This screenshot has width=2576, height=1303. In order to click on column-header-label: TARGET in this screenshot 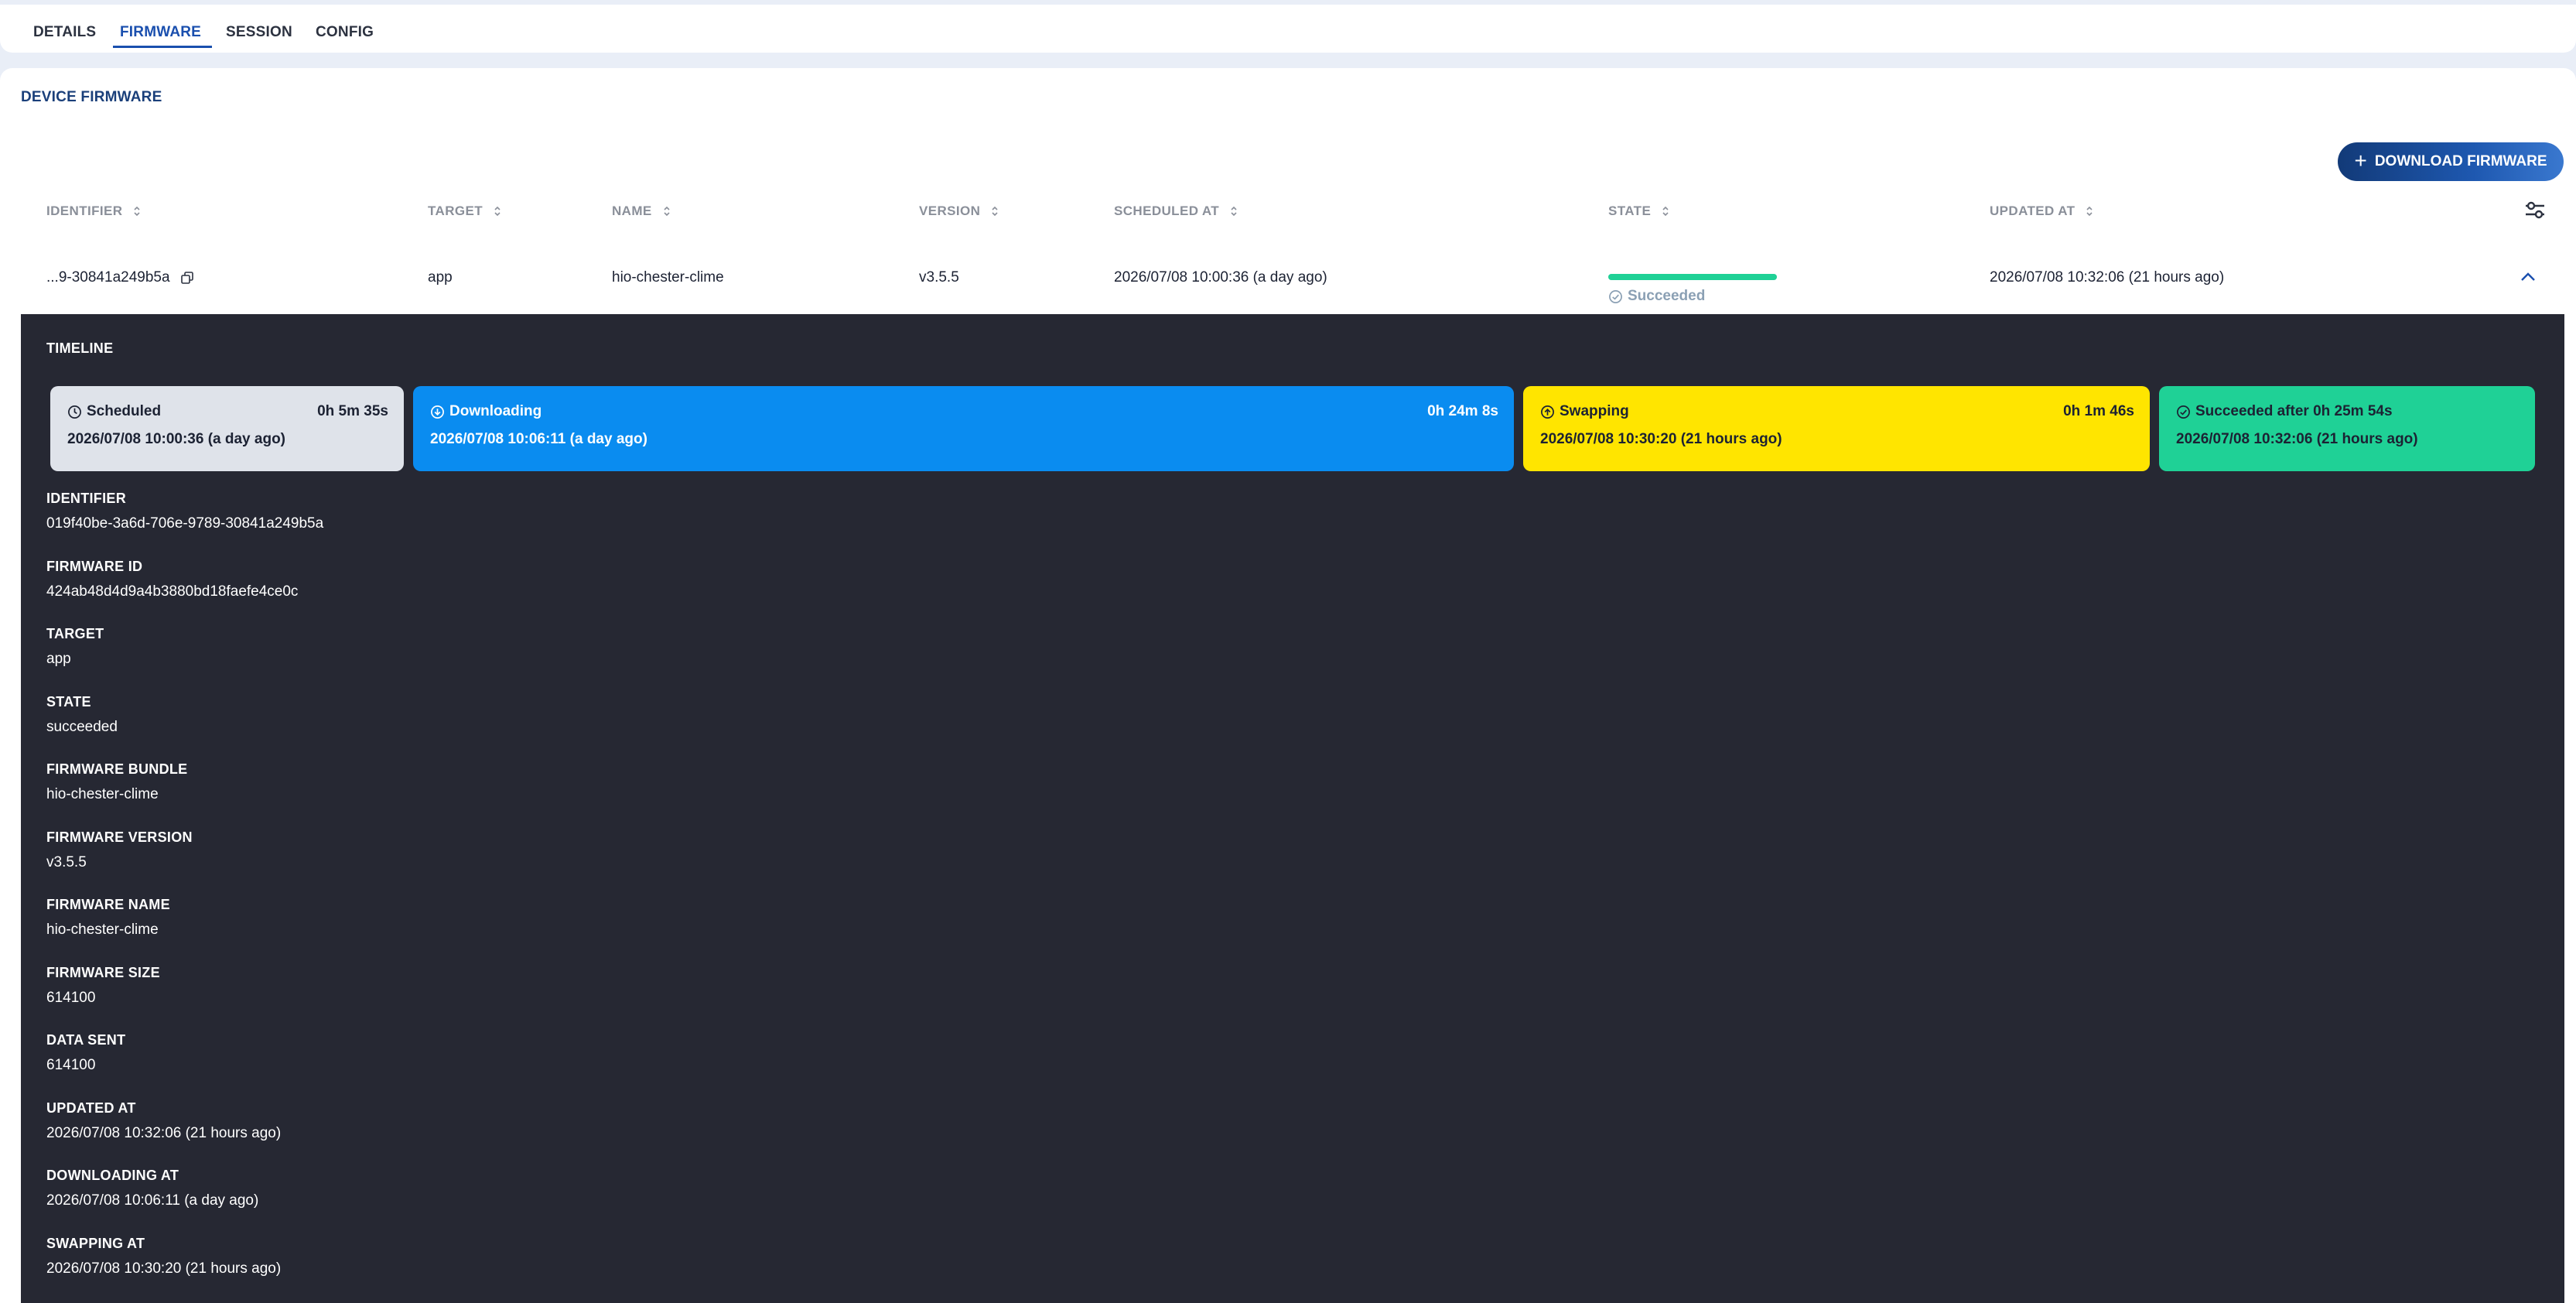, I will do `click(455, 211)`.